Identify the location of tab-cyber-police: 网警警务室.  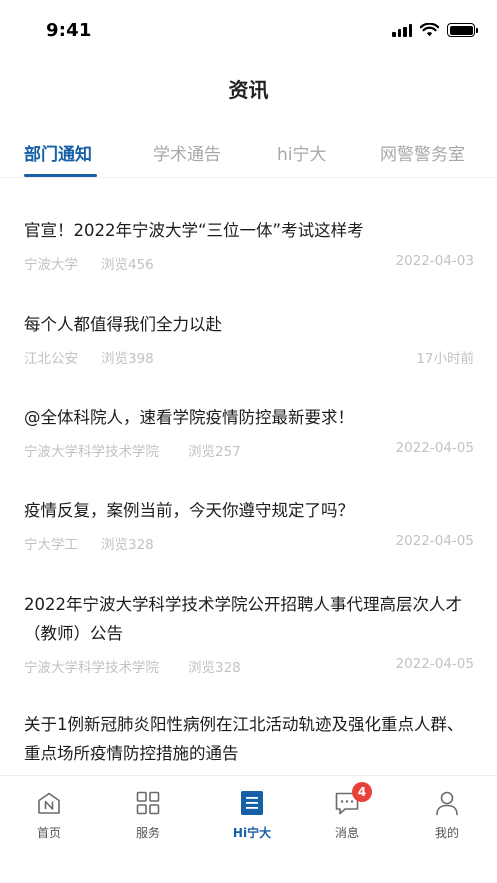
(422, 152).